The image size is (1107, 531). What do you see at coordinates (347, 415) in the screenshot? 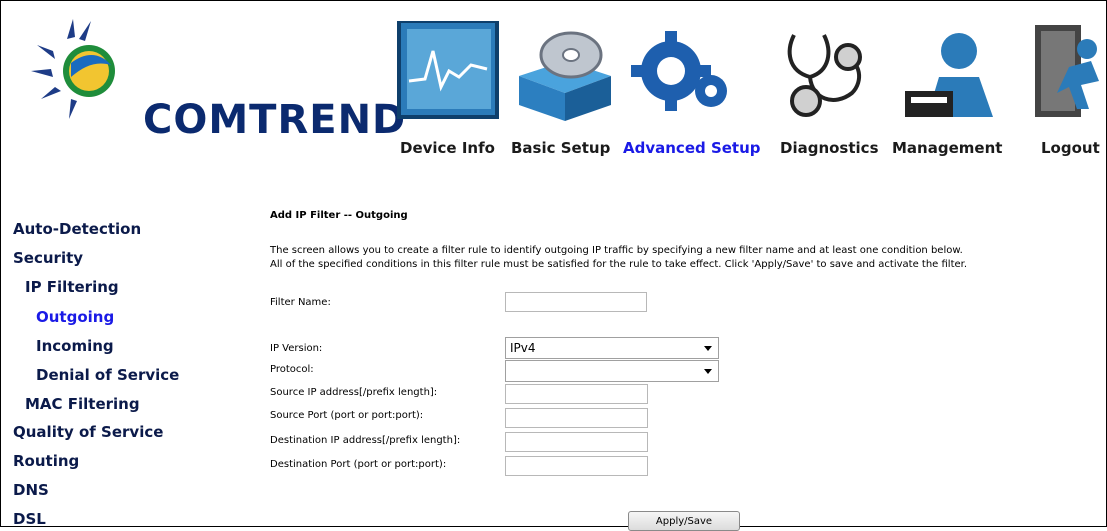
I see `source-port-label: Source Port (port or port:port):` at bounding box center [347, 415].